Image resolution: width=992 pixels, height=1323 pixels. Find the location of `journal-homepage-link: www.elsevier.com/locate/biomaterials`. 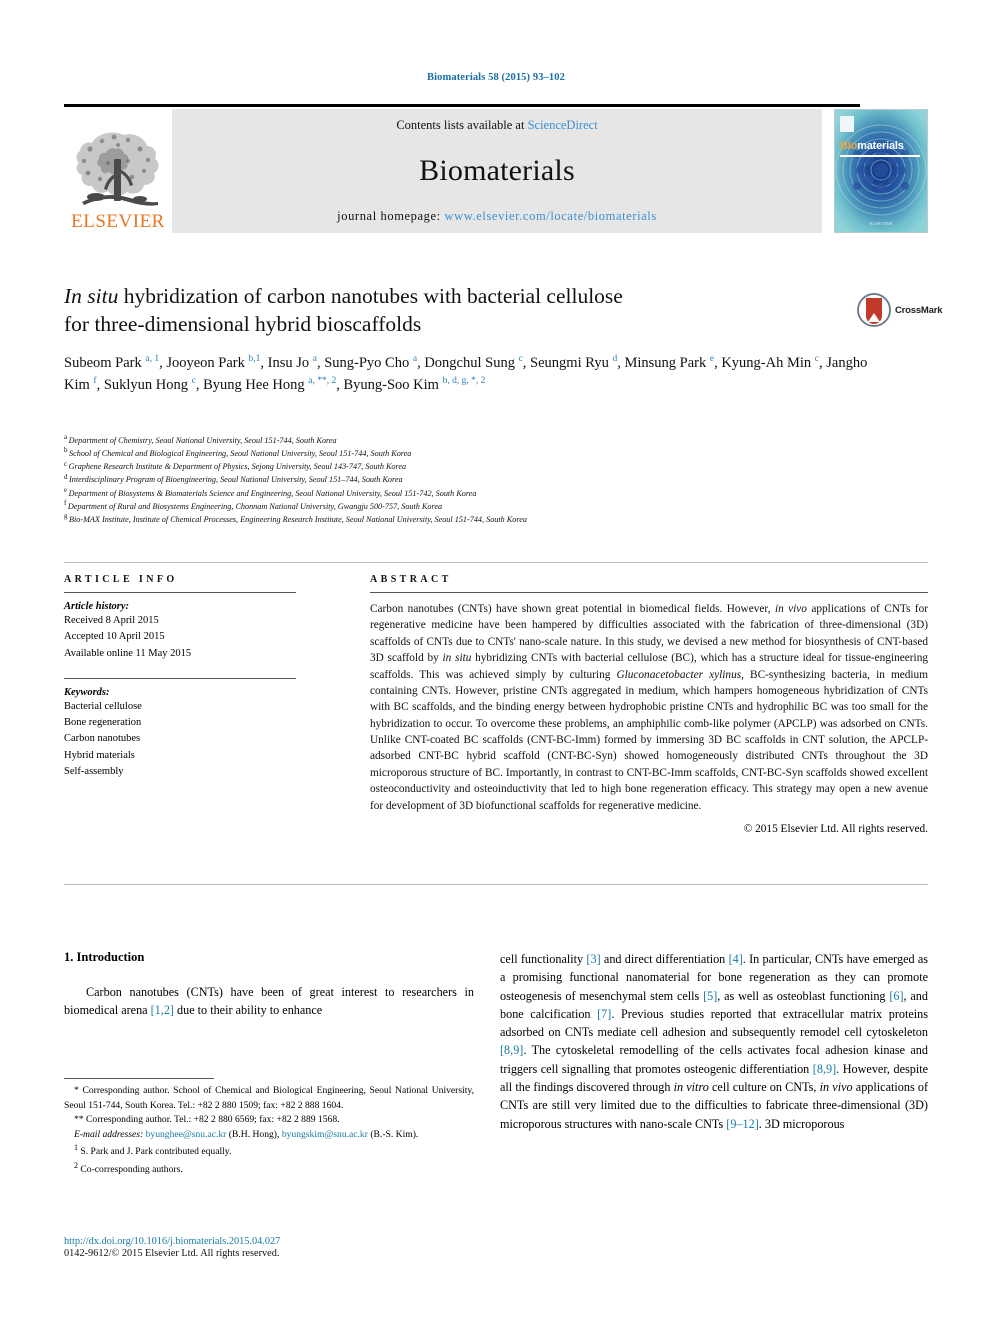

journal-homepage-link: www.elsevier.com/locate/biomaterials is located at coordinates (550, 216).